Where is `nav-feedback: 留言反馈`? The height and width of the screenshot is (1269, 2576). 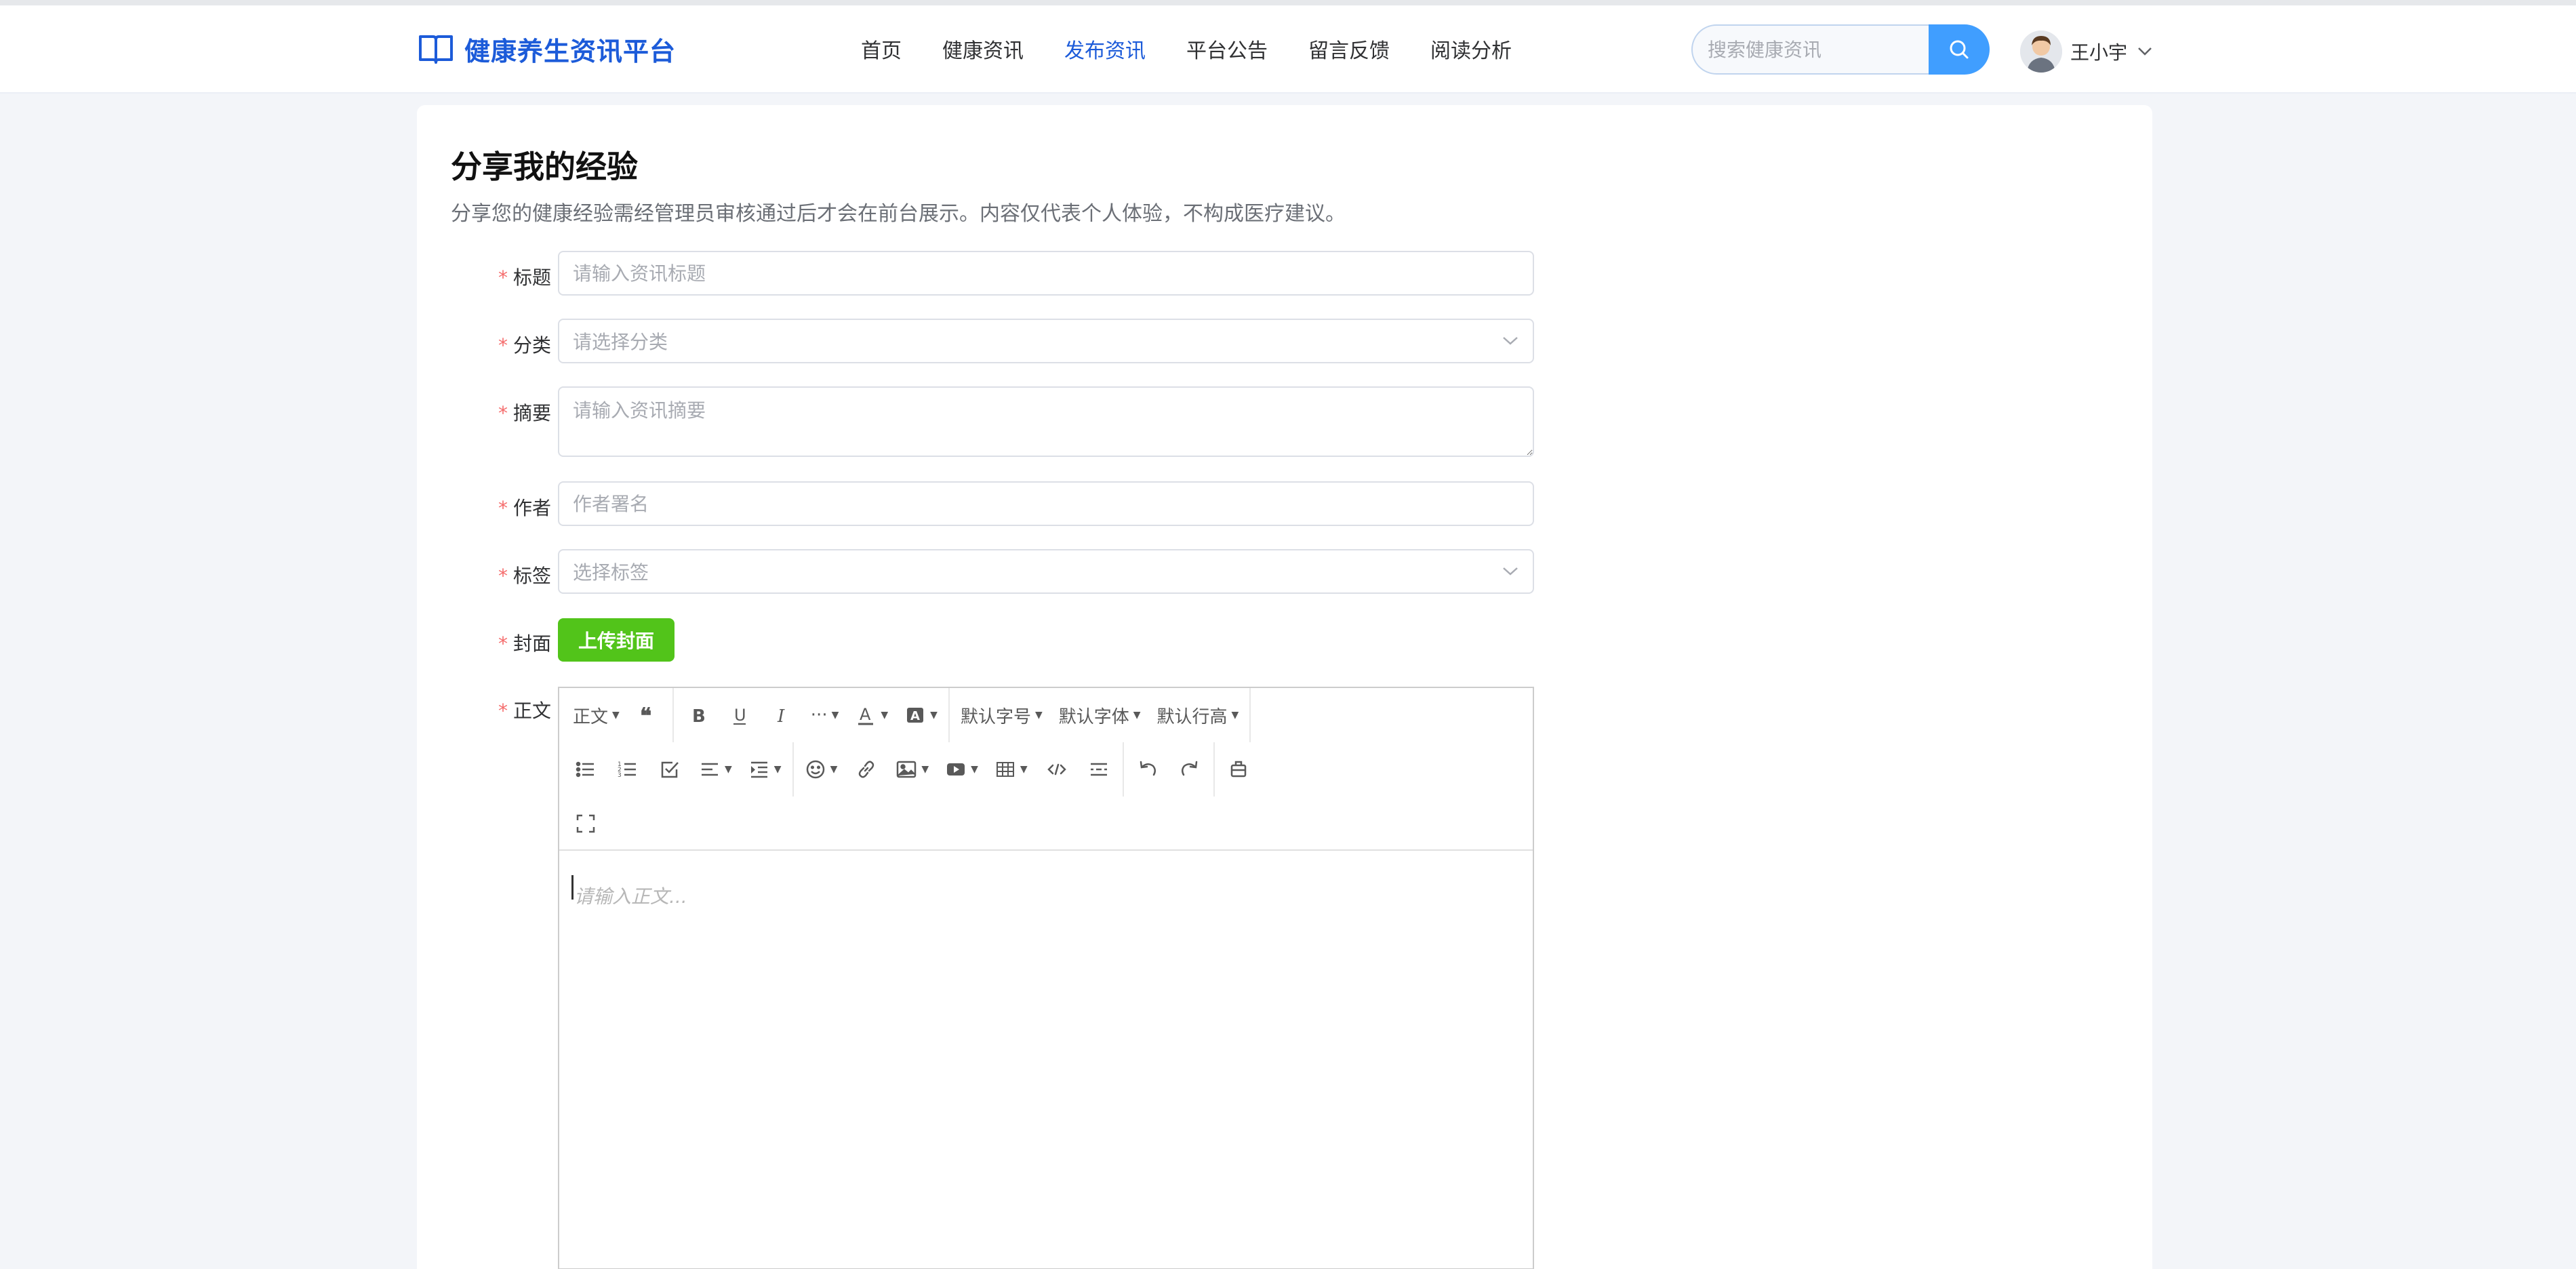
nav-feedback: 留言反馈 is located at coordinates (1349, 51).